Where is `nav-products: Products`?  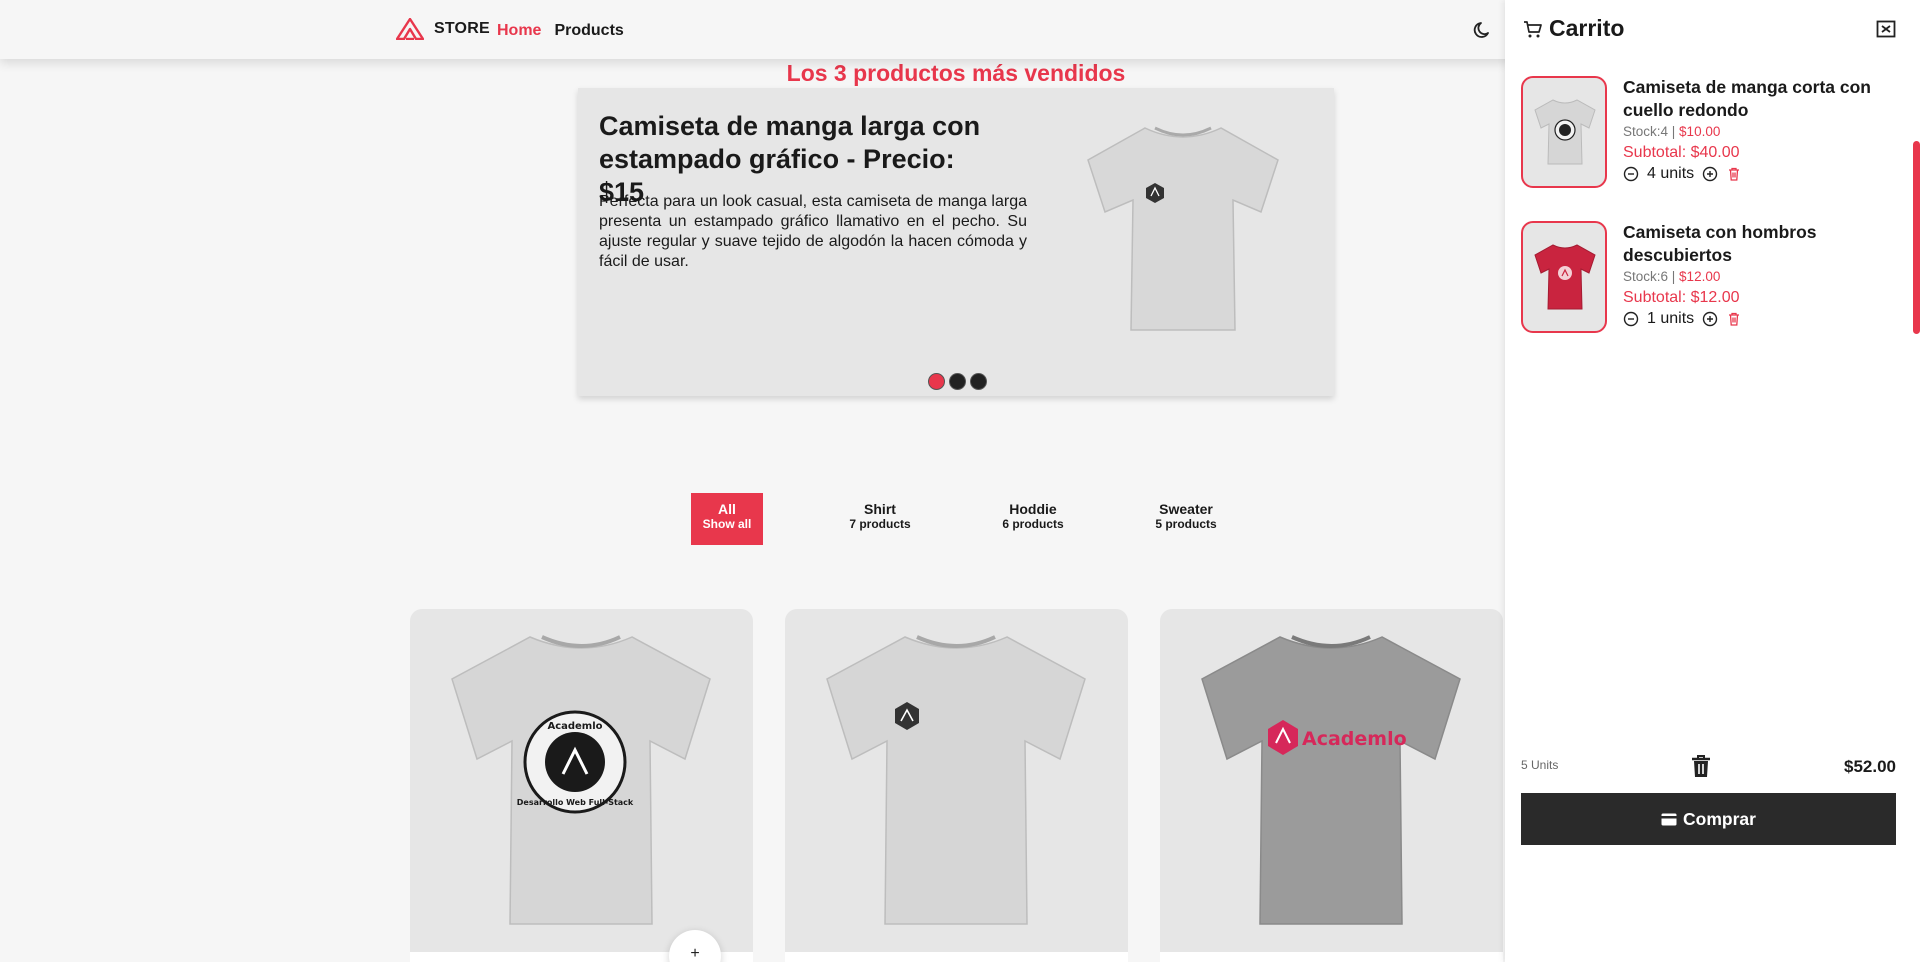
nav-products: Products is located at coordinates (588, 31).